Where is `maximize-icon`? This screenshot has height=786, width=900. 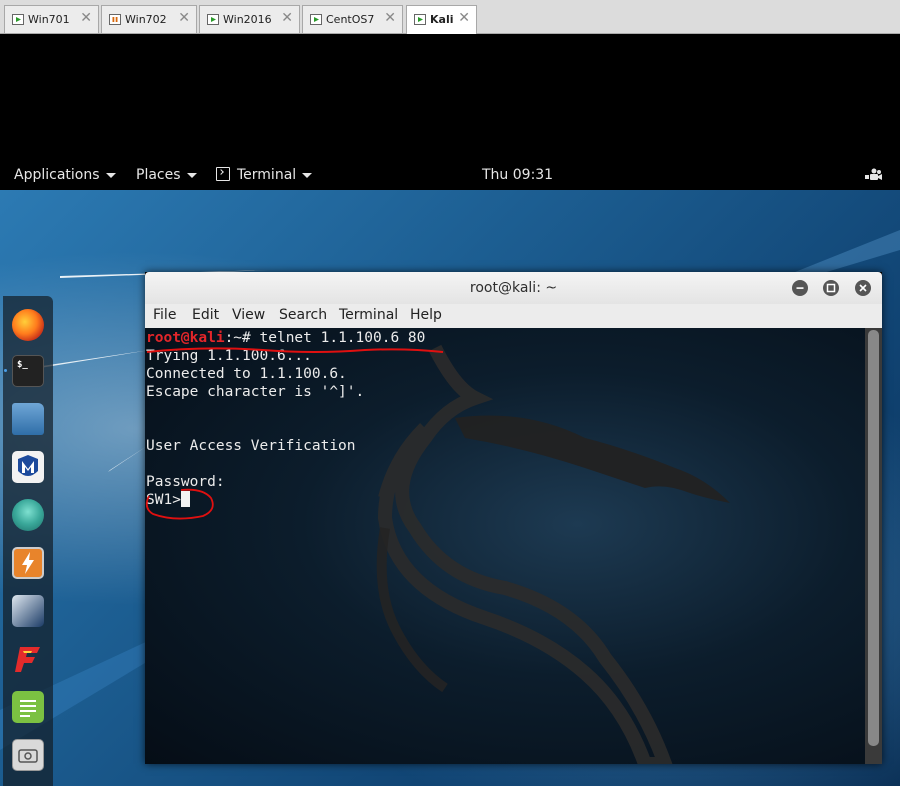 maximize-icon is located at coordinates (831, 288).